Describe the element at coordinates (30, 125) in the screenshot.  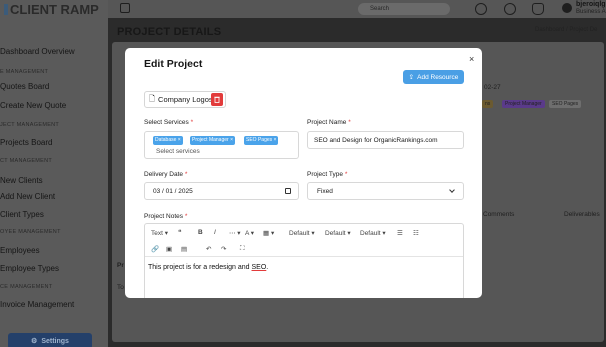
I see `sidebar-section-project: JECT MANAGEMENT` at that location.